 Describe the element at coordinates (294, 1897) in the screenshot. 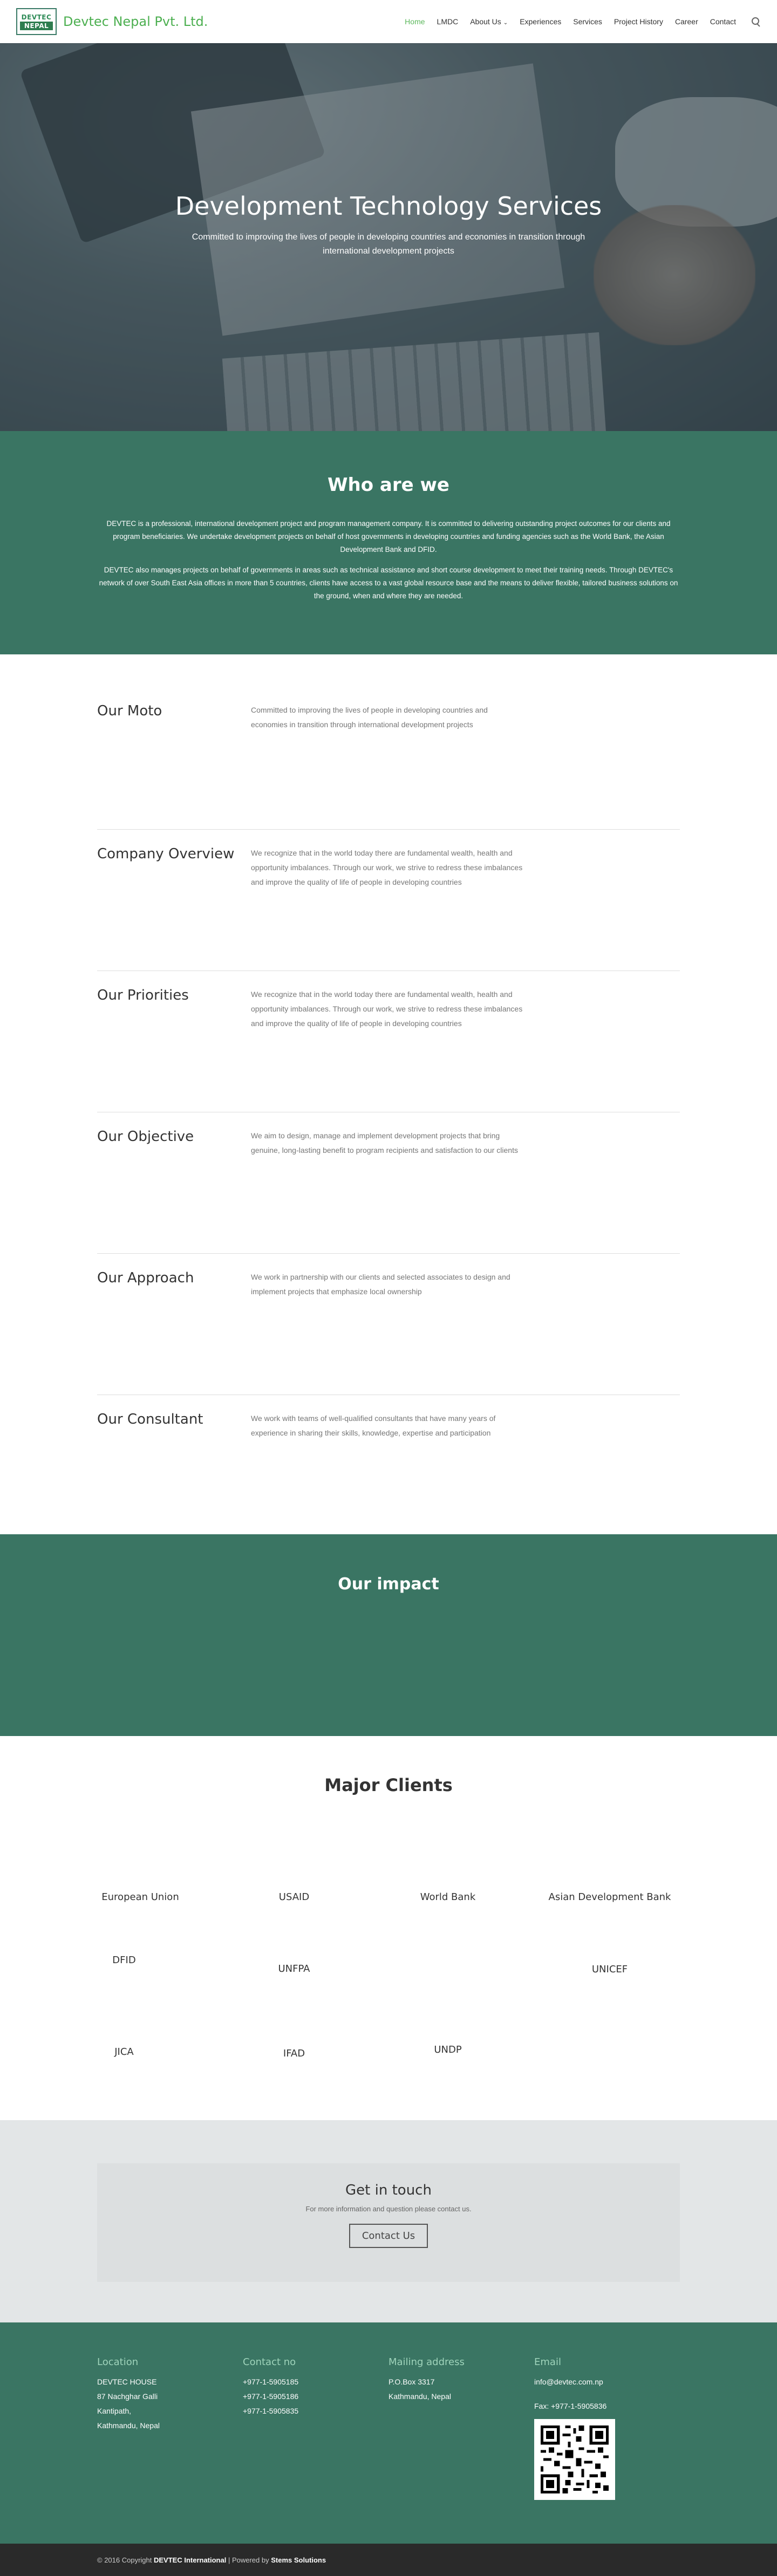

I see `client-item: USAID` at that location.